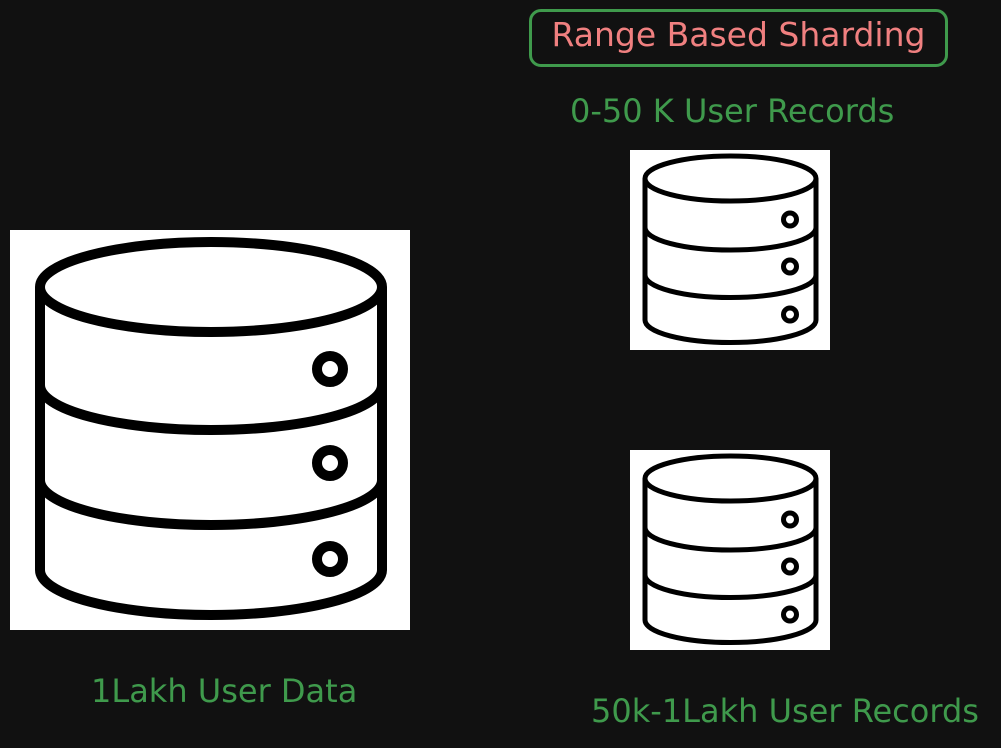 The width and height of the screenshot is (1001, 748). I want to click on main-db-label: 1Lakh User Data, so click(224, 691).